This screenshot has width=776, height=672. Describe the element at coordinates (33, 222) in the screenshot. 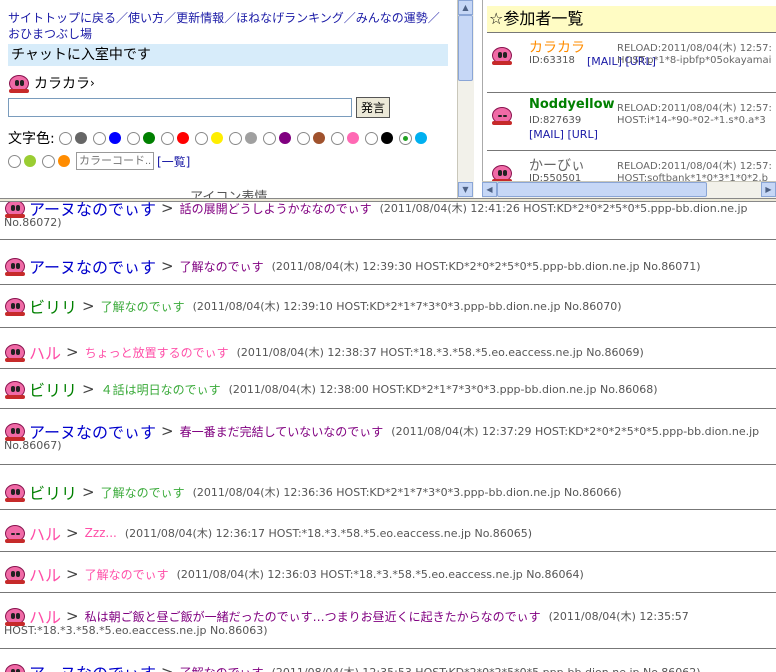

I see `message-meta-continued: No.86072)` at that location.